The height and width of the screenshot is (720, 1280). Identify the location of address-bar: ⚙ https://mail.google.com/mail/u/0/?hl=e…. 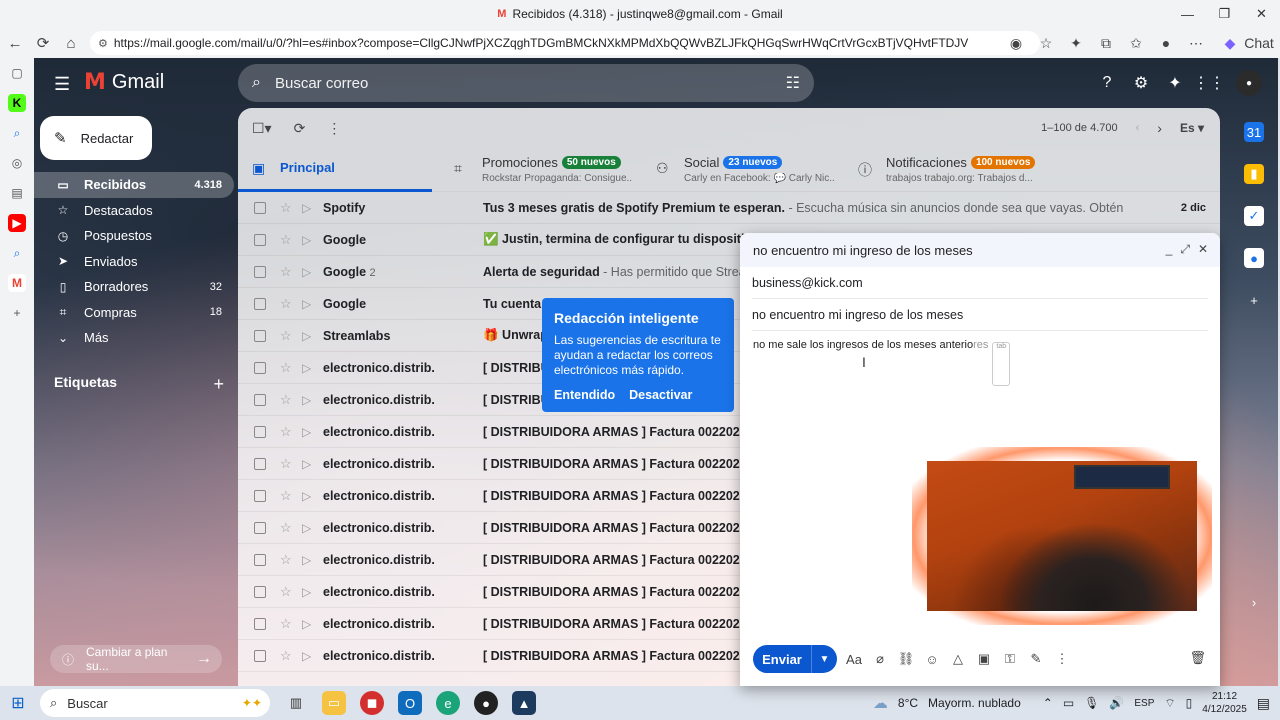
(565, 43).